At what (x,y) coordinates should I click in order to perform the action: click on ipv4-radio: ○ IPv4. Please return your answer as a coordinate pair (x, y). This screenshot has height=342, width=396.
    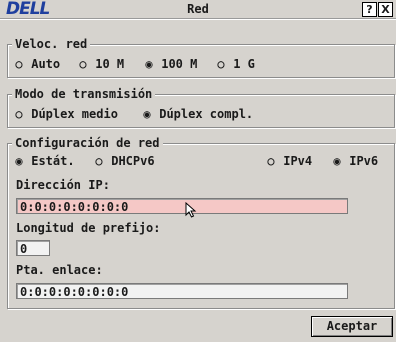
    Looking at the image, I should click on (289, 161).